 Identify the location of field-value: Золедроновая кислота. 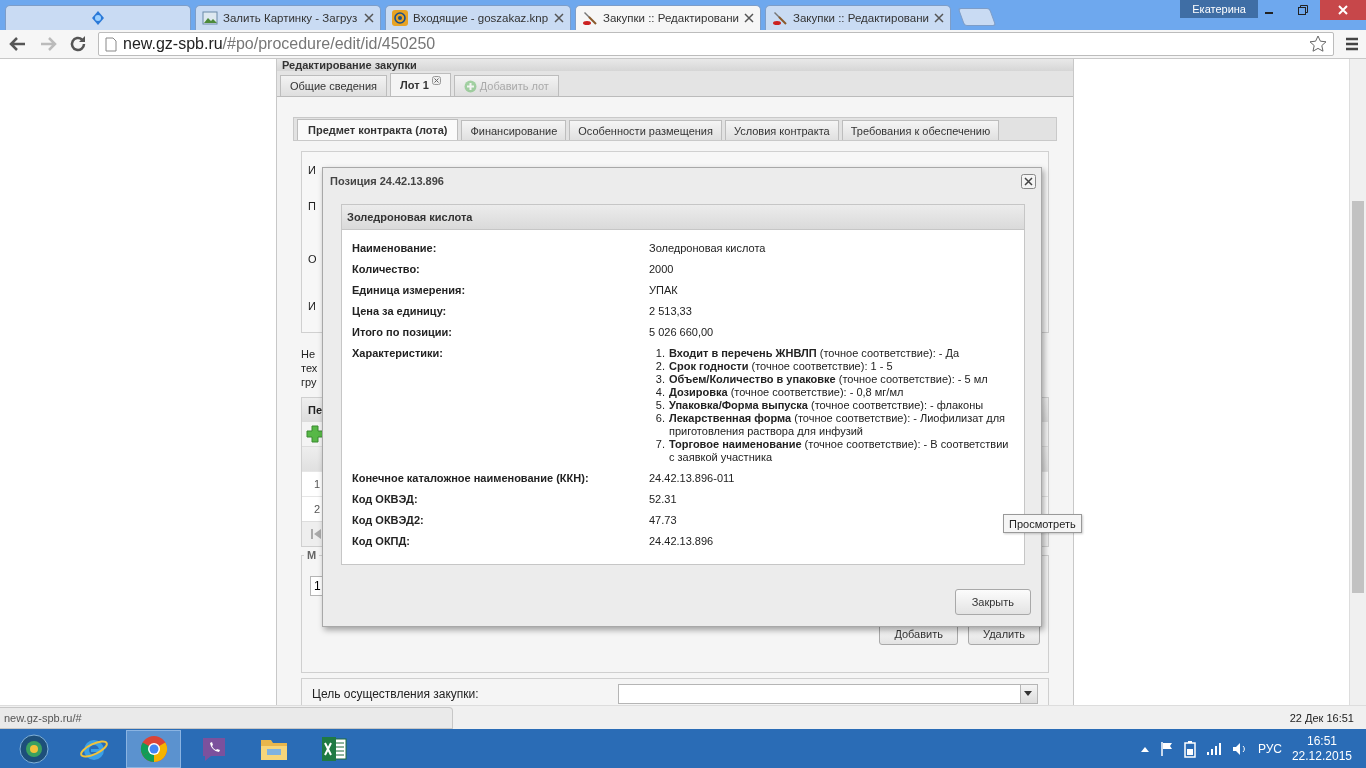
(707, 248).